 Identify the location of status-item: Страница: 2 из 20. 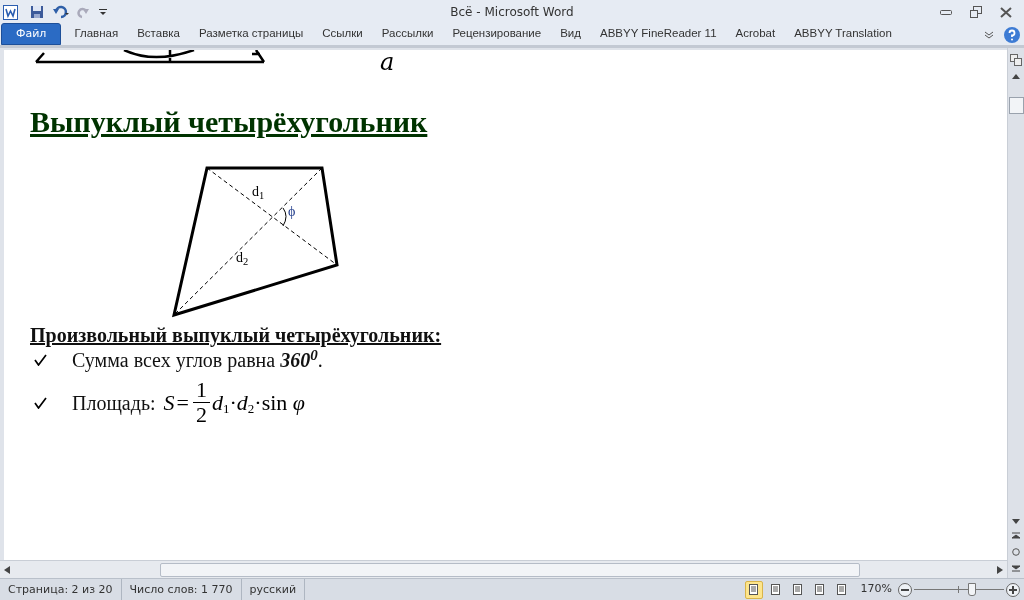
(61, 589).